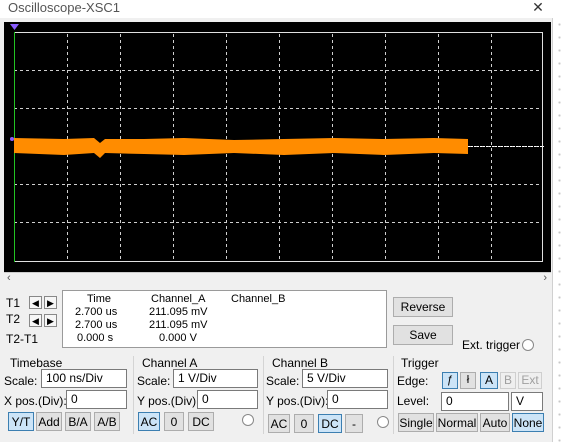 This screenshot has height=442, width=566. I want to click on ext-trigger-terminal, so click(528, 345).